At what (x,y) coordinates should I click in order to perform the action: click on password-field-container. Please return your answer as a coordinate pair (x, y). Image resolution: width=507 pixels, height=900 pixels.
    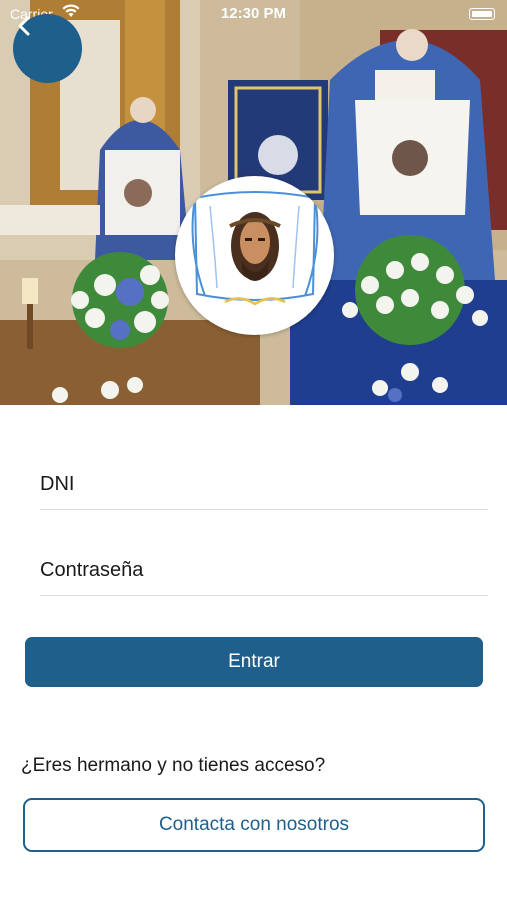
    Looking at the image, I should click on (264, 571).